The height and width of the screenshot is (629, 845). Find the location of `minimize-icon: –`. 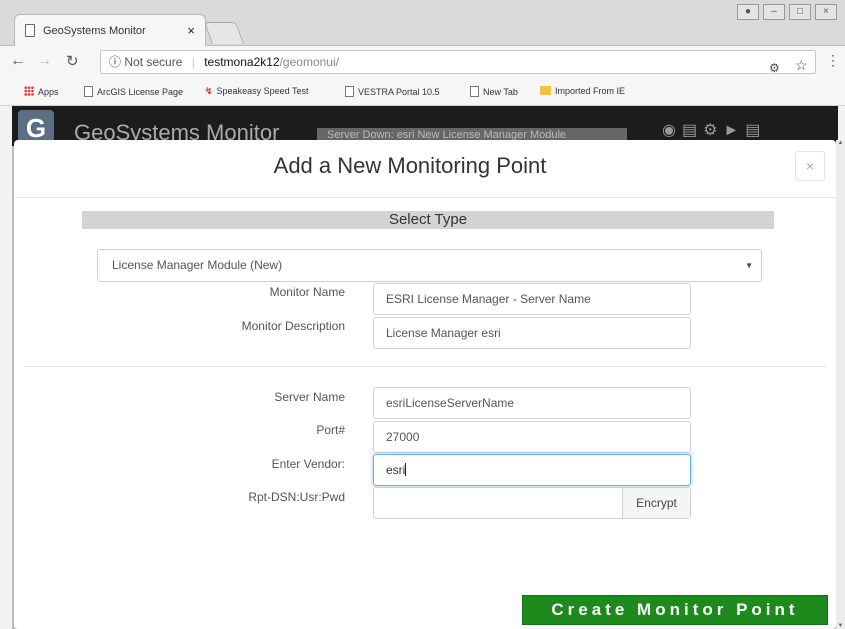

minimize-icon: – is located at coordinates (774, 12).